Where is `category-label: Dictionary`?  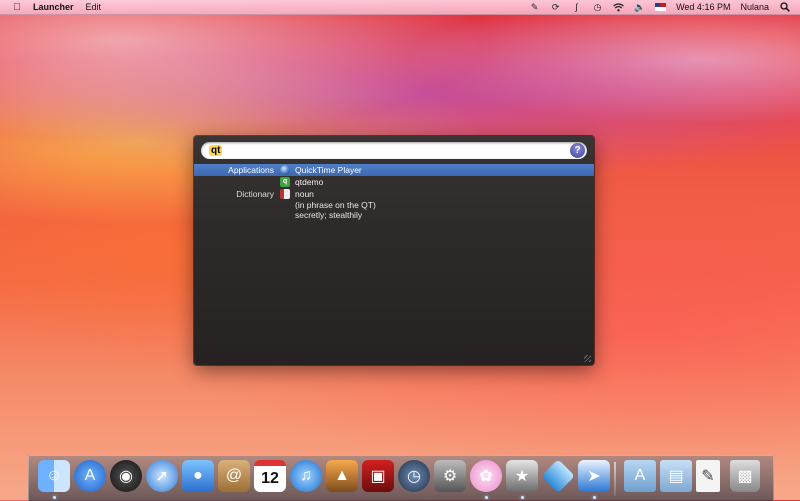
category-label: Dictionary is located at coordinates (255, 194).